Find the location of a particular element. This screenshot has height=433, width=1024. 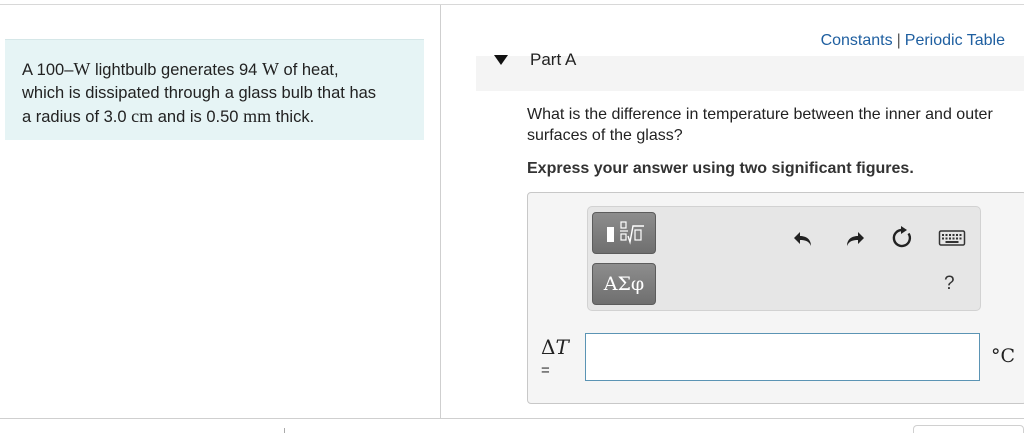

resource-links: Constants | Periodic Table is located at coordinates (913, 41).